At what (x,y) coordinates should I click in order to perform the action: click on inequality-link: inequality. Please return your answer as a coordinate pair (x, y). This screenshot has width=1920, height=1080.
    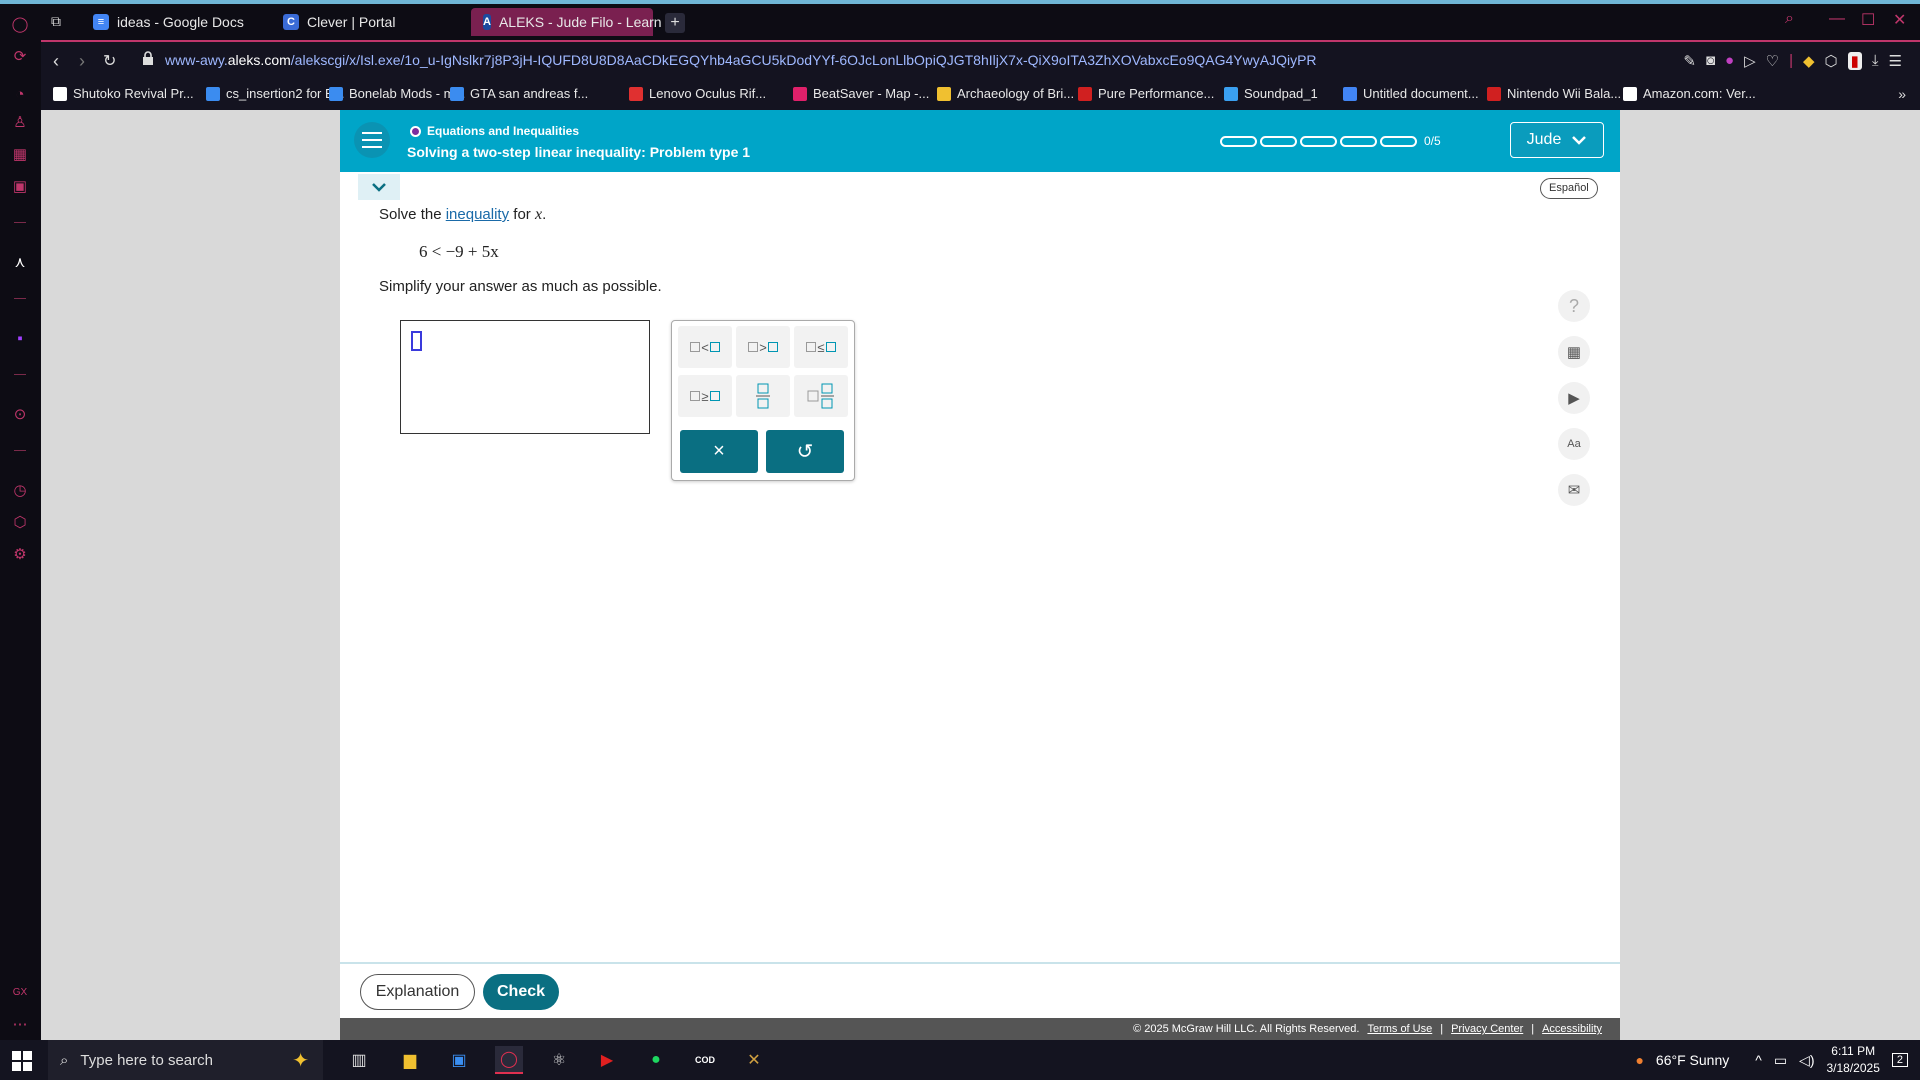
    Looking at the image, I should click on (477, 214).